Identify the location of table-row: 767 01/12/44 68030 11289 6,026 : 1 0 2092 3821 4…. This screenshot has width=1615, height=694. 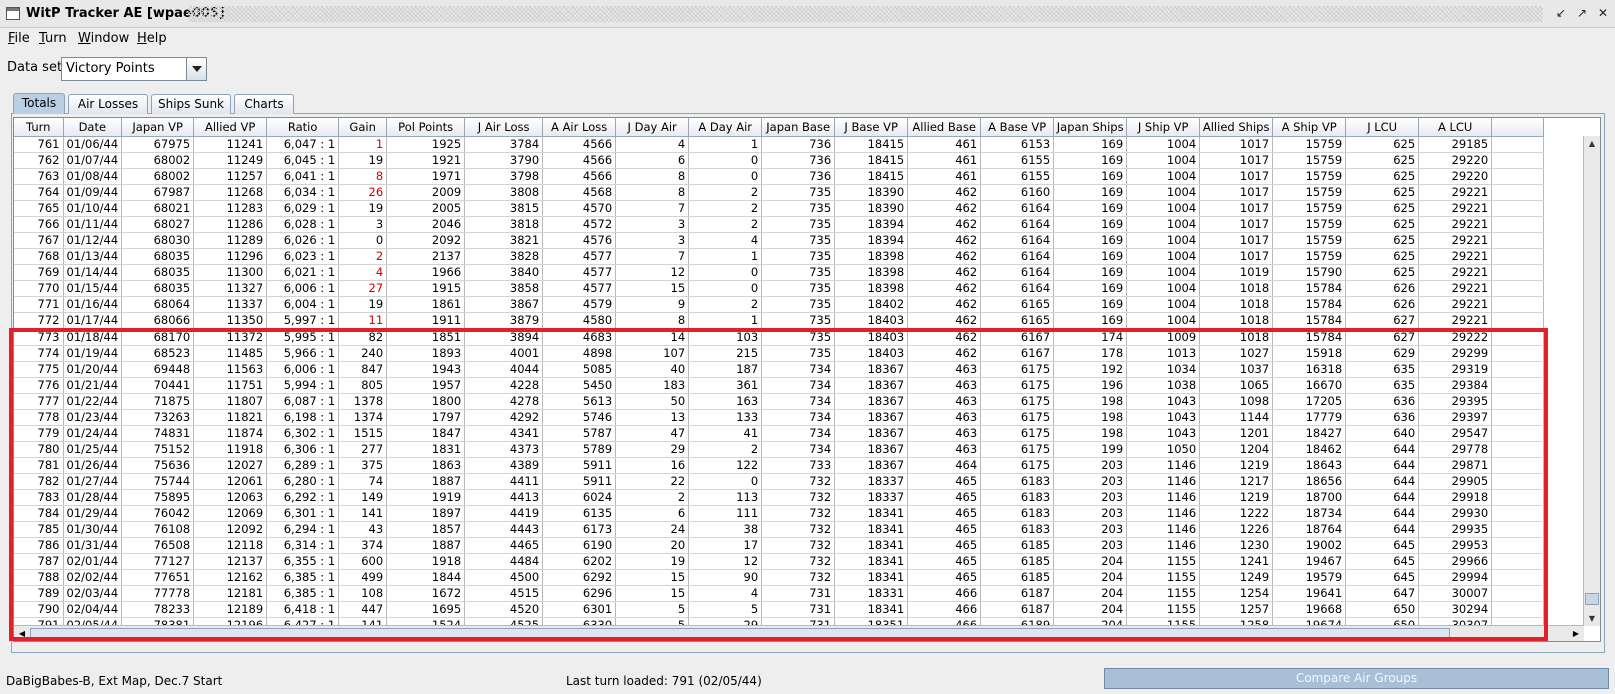
(779, 240).